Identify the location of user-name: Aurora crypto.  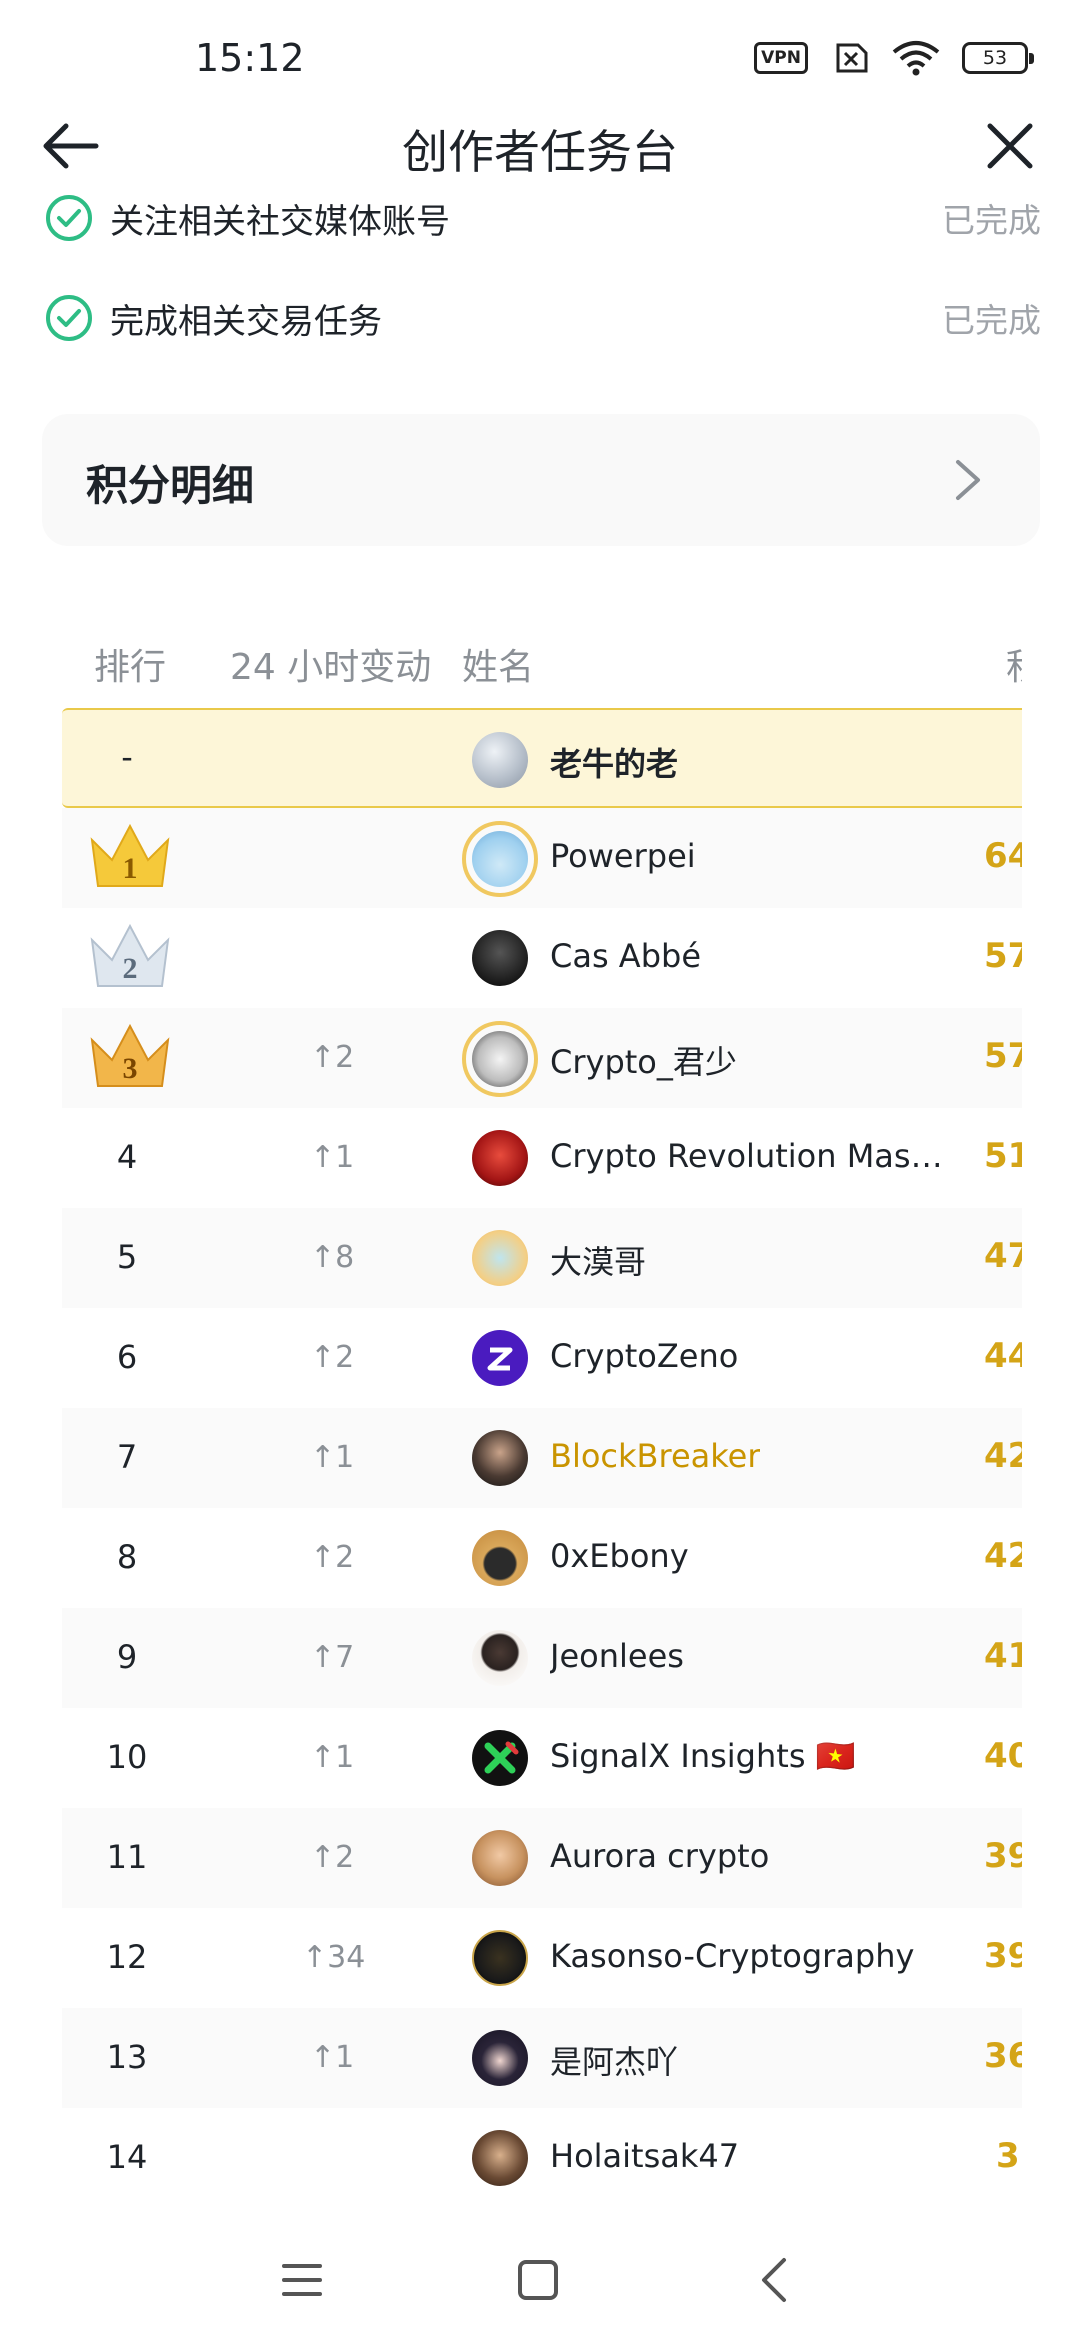
(660, 1856).